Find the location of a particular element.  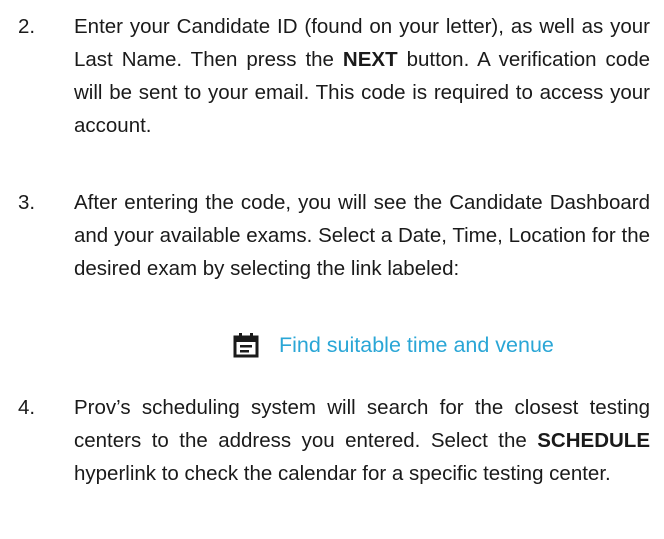

next-keyword: NEXT is located at coordinates (370, 59).